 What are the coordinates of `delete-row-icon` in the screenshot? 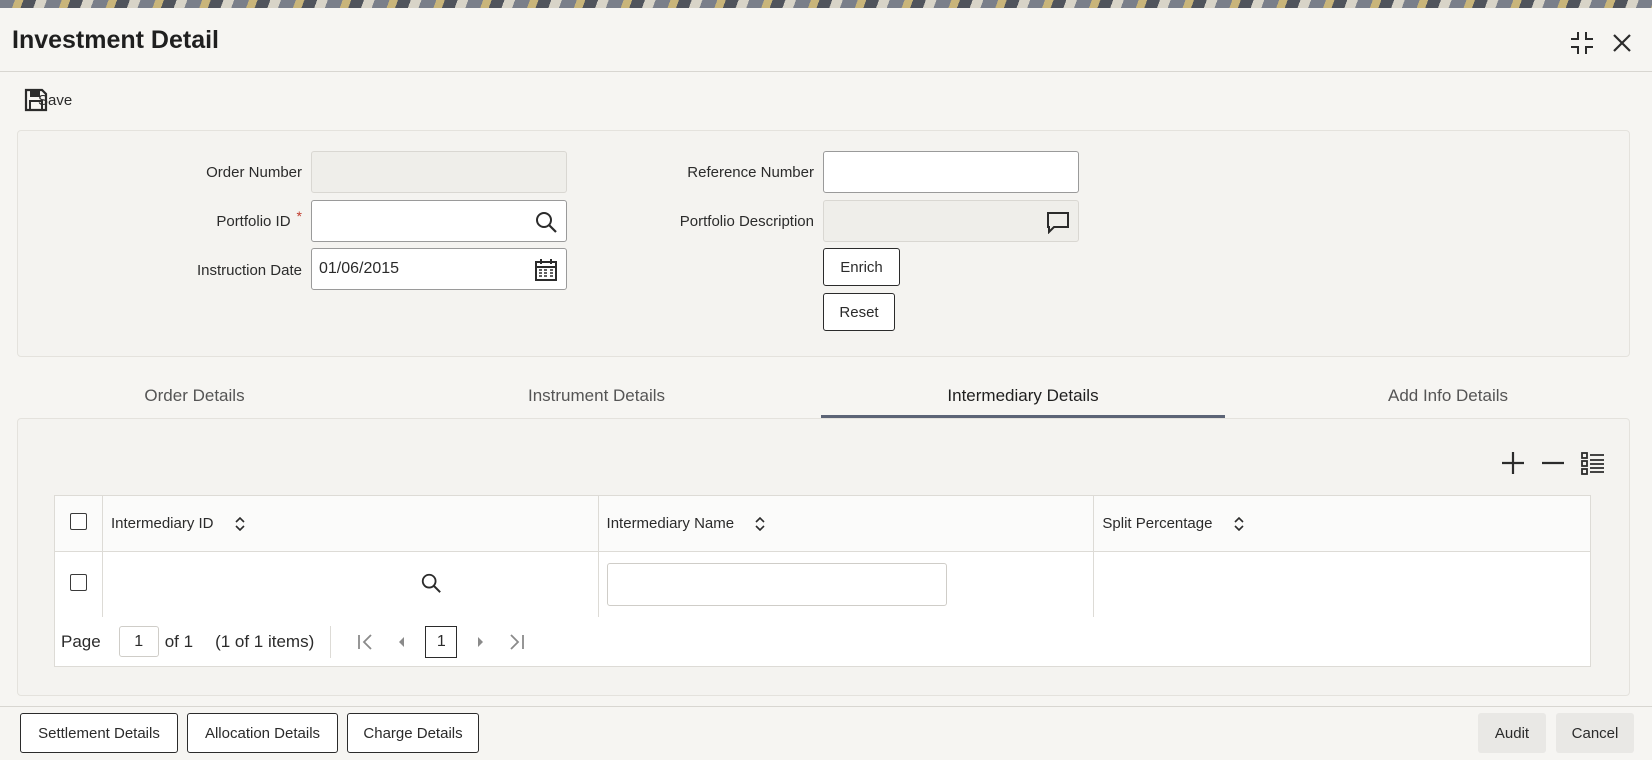 It's located at (1553, 463).